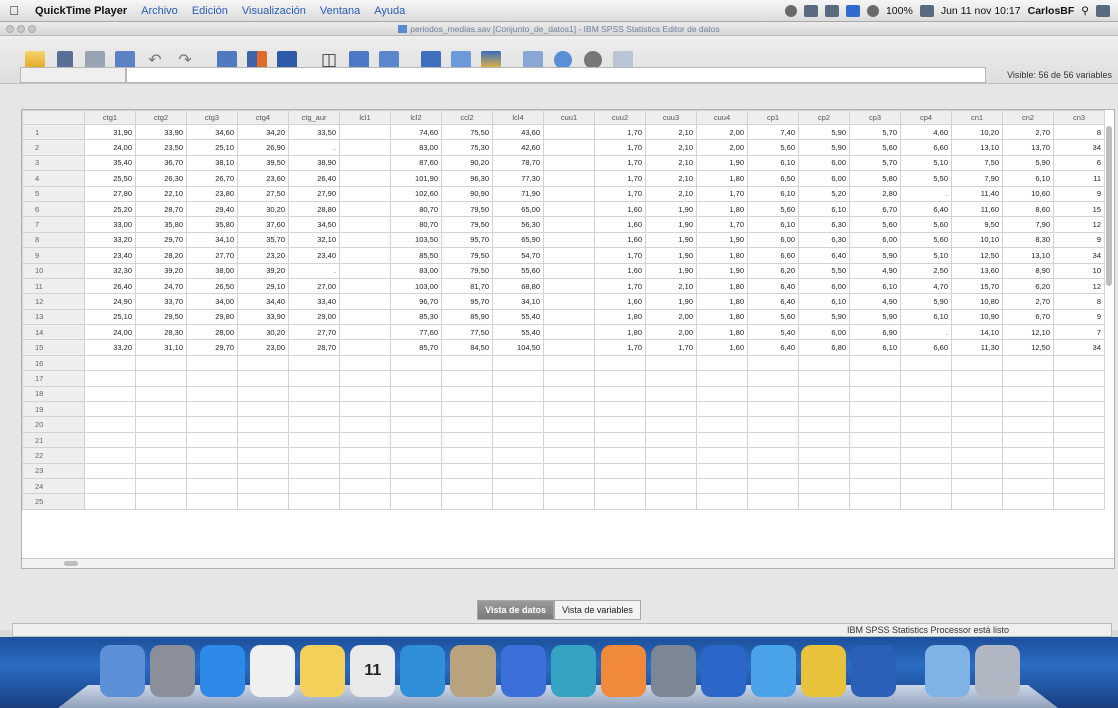  Describe the element at coordinates (977, 224) in the screenshot. I see `table-cell: 9,50` at that location.